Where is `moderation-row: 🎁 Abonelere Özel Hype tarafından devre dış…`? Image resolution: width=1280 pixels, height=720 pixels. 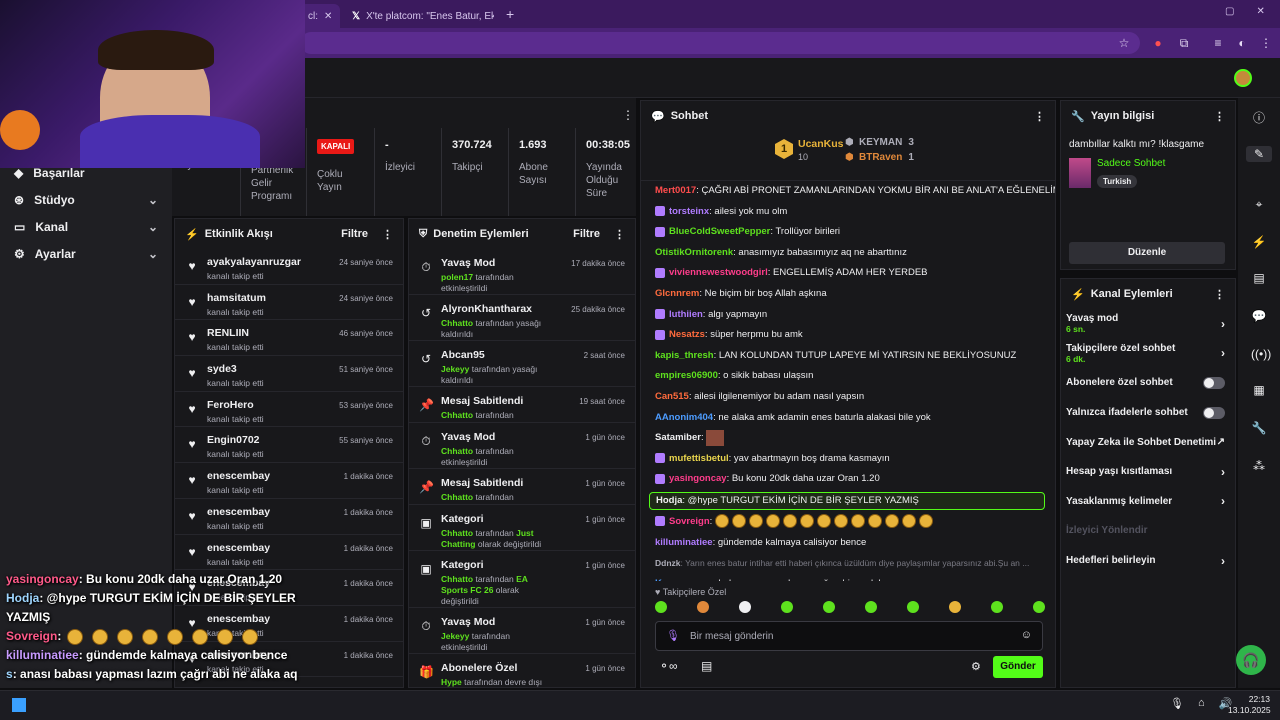
moderation-row: 🎁 Abonelere Özel Hype tarafından devre dış… is located at coordinates (522, 670).